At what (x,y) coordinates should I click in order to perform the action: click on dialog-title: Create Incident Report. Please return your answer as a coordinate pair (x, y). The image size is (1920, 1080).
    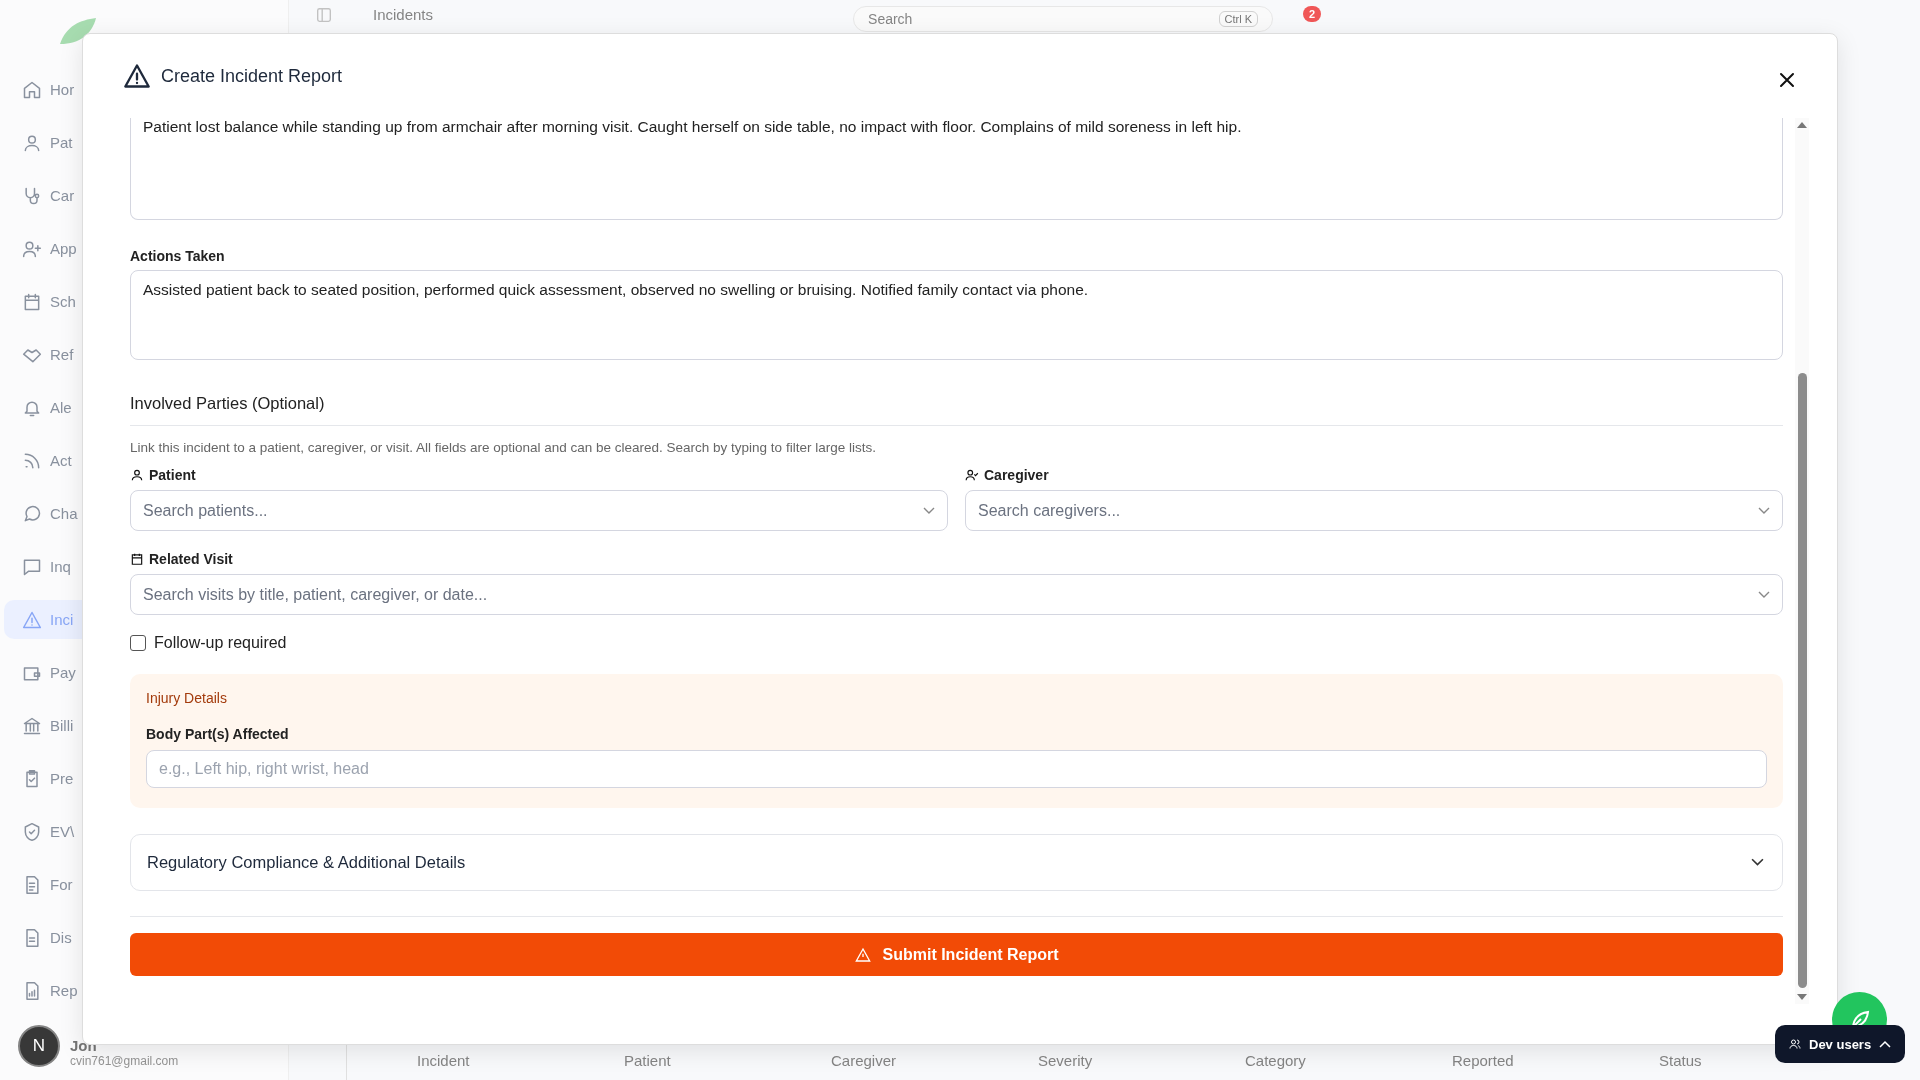
    Looking at the image, I should click on (252, 76).